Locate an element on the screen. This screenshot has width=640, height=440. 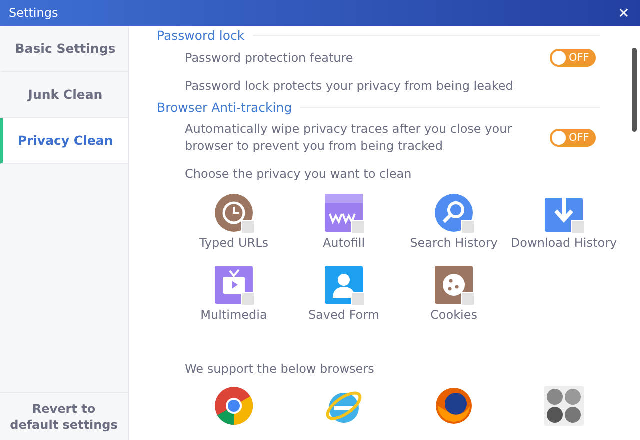
browser-logos-icon is located at coordinates (564, 406).